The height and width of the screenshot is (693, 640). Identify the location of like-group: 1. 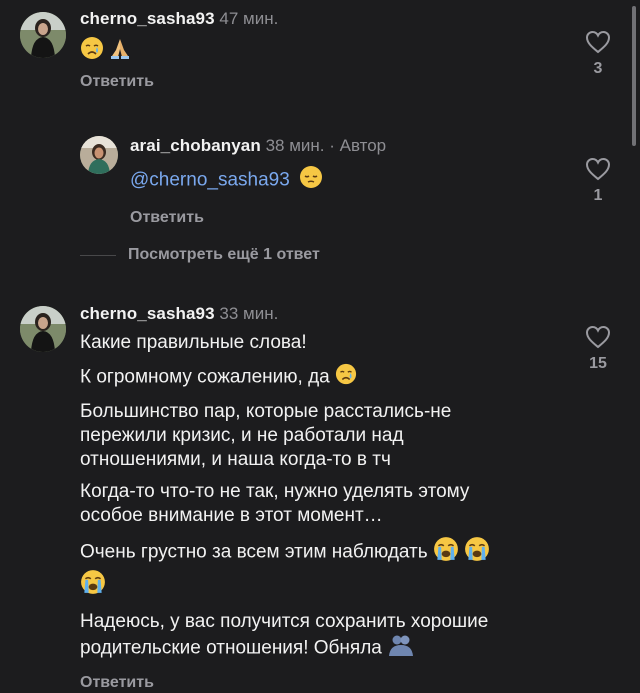
(598, 181).